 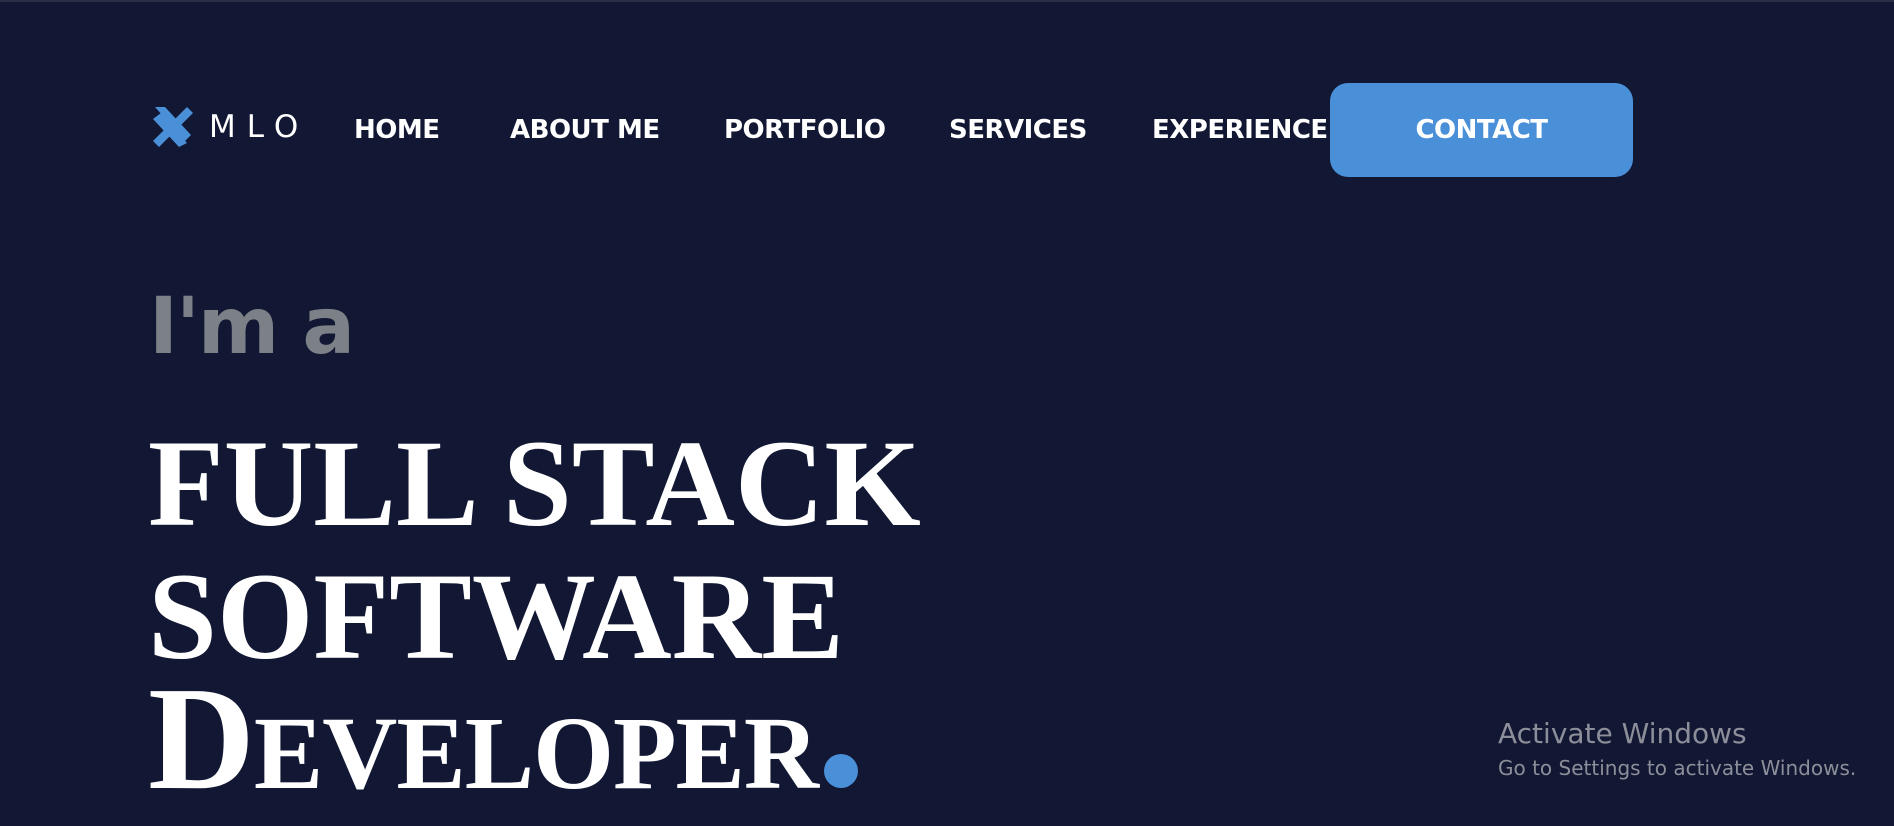 What do you see at coordinates (252, 327) in the screenshot?
I see `hero-intro: I'm a` at bounding box center [252, 327].